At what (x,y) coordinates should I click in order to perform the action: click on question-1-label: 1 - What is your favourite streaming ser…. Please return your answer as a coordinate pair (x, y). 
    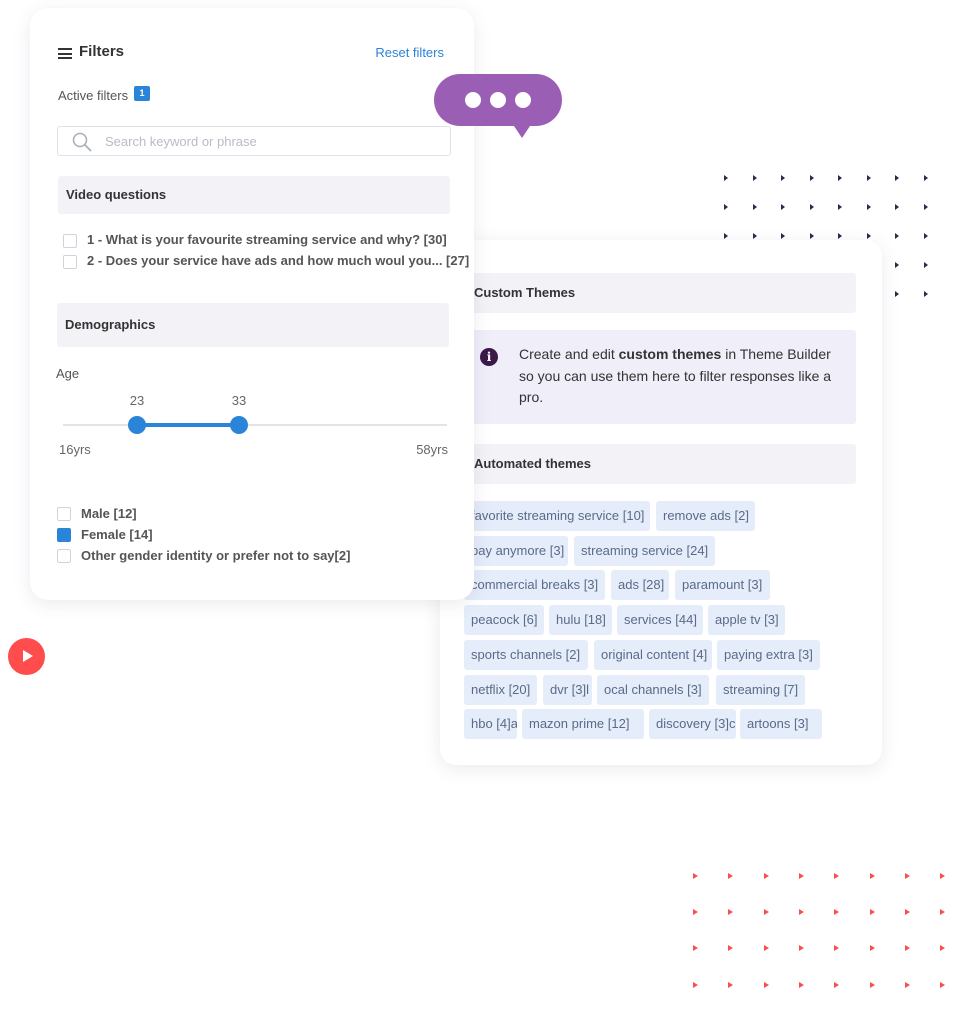
    Looking at the image, I should click on (267, 239).